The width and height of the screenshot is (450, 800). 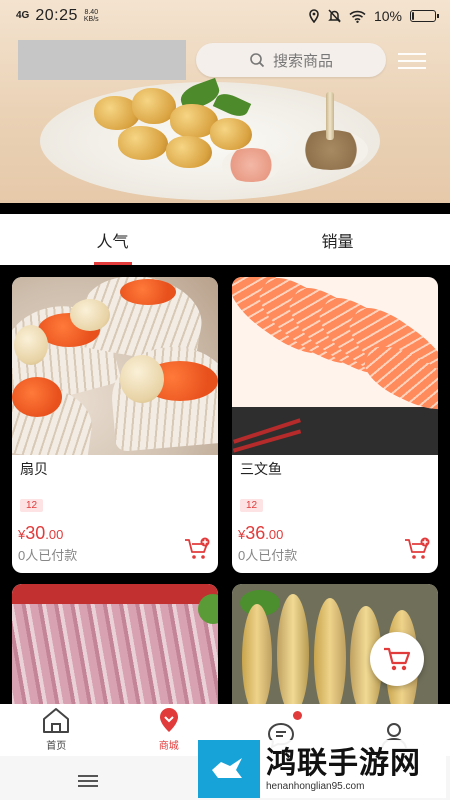 I want to click on tab-popularity: 人气, so click(x=112, y=239).